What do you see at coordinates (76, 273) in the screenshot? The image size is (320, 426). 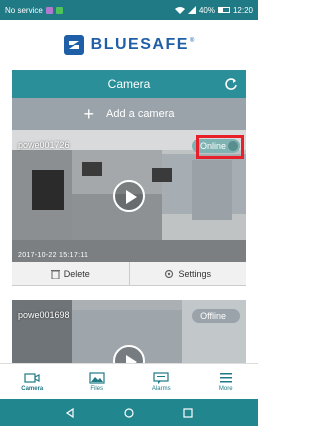 I see `delete-label: Delete` at bounding box center [76, 273].